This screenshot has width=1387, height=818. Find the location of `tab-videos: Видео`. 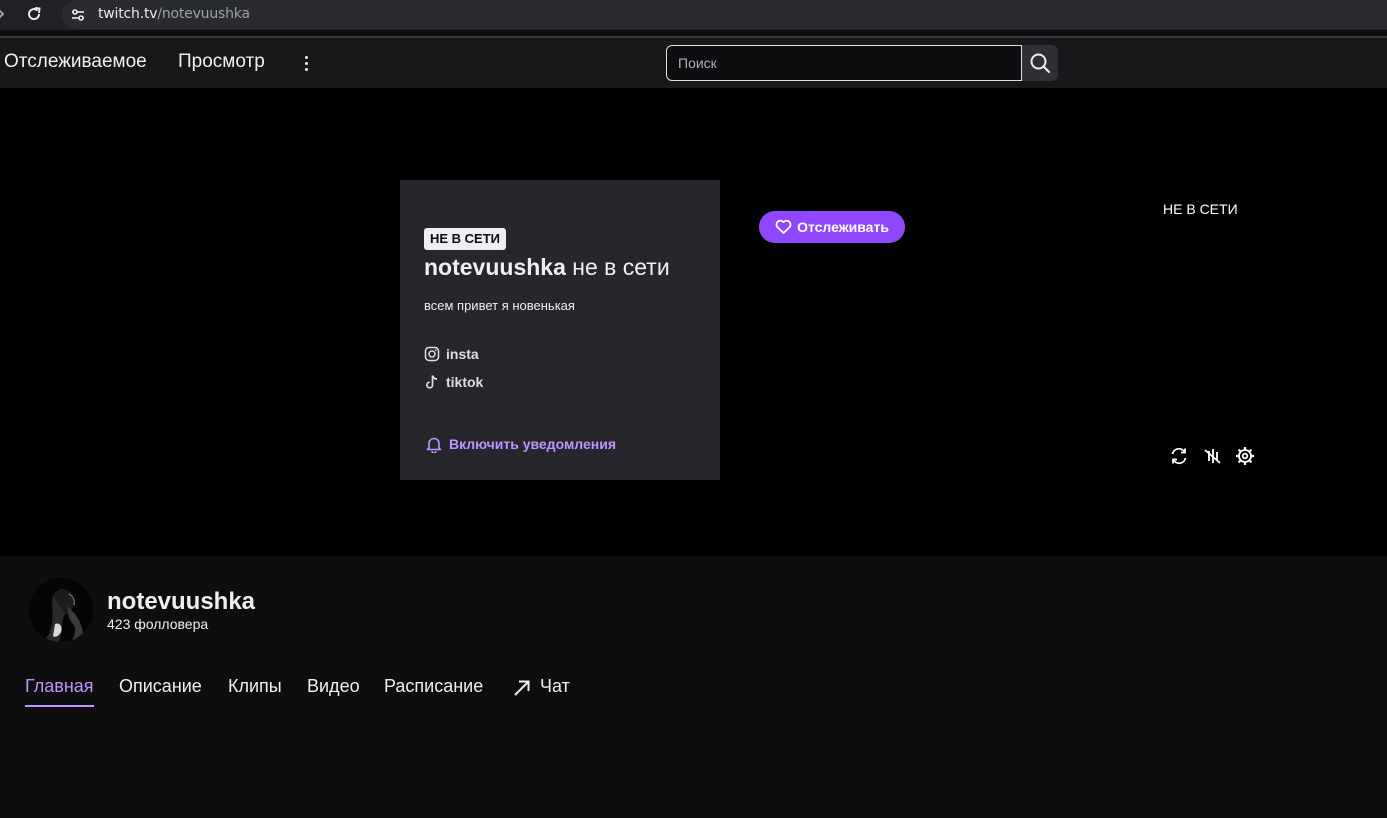

tab-videos: Видео is located at coordinates (333, 691).